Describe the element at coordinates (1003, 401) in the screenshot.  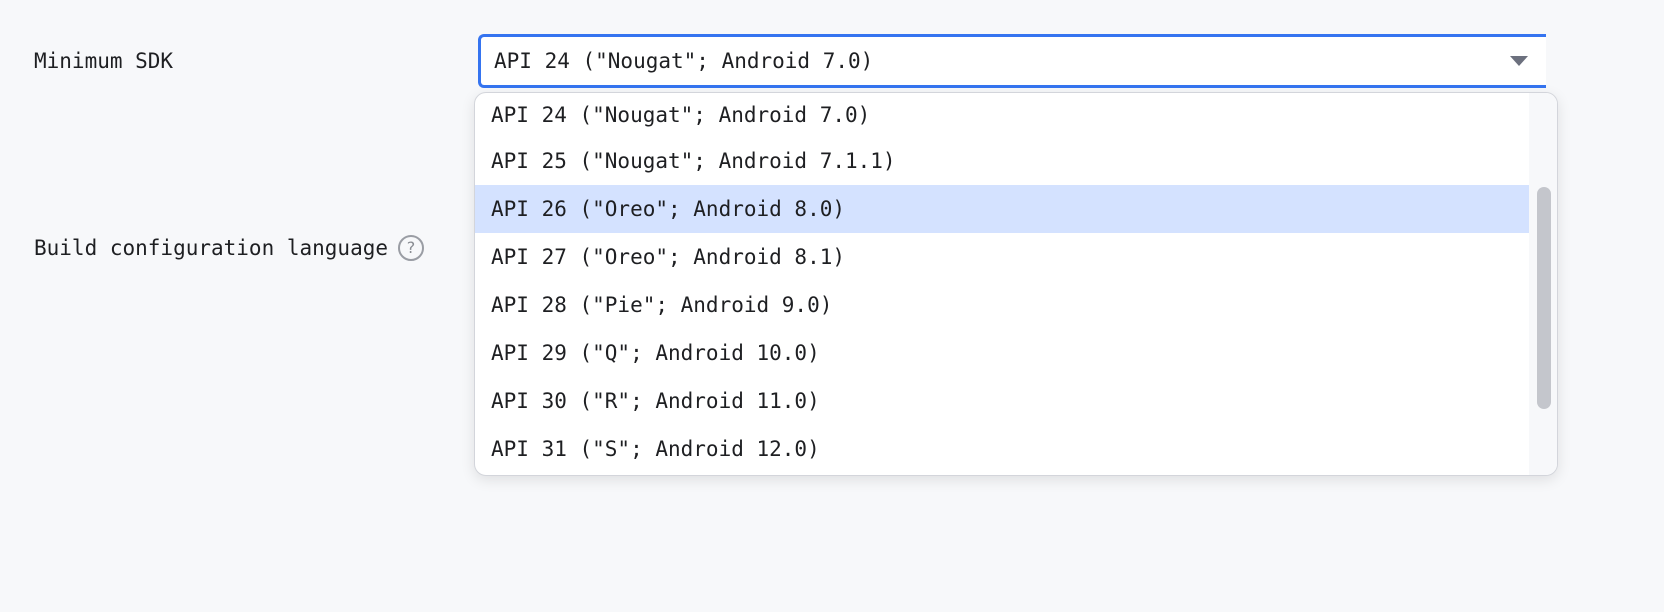
I see `sdk-option: API 30 ("R"; Android 11.0)` at that location.